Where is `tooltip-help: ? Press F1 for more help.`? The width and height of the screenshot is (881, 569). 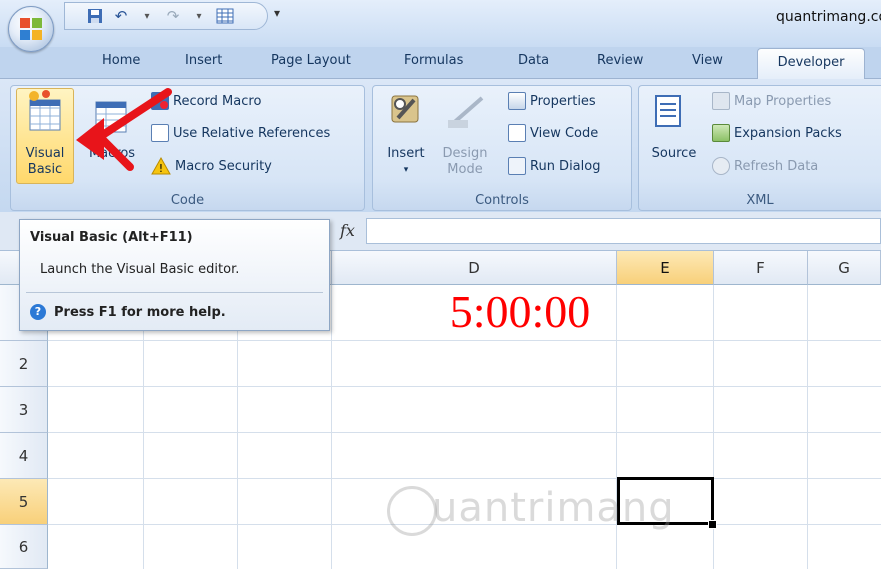 tooltip-help: ? Press F1 for more help. is located at coordinates (128, 312).